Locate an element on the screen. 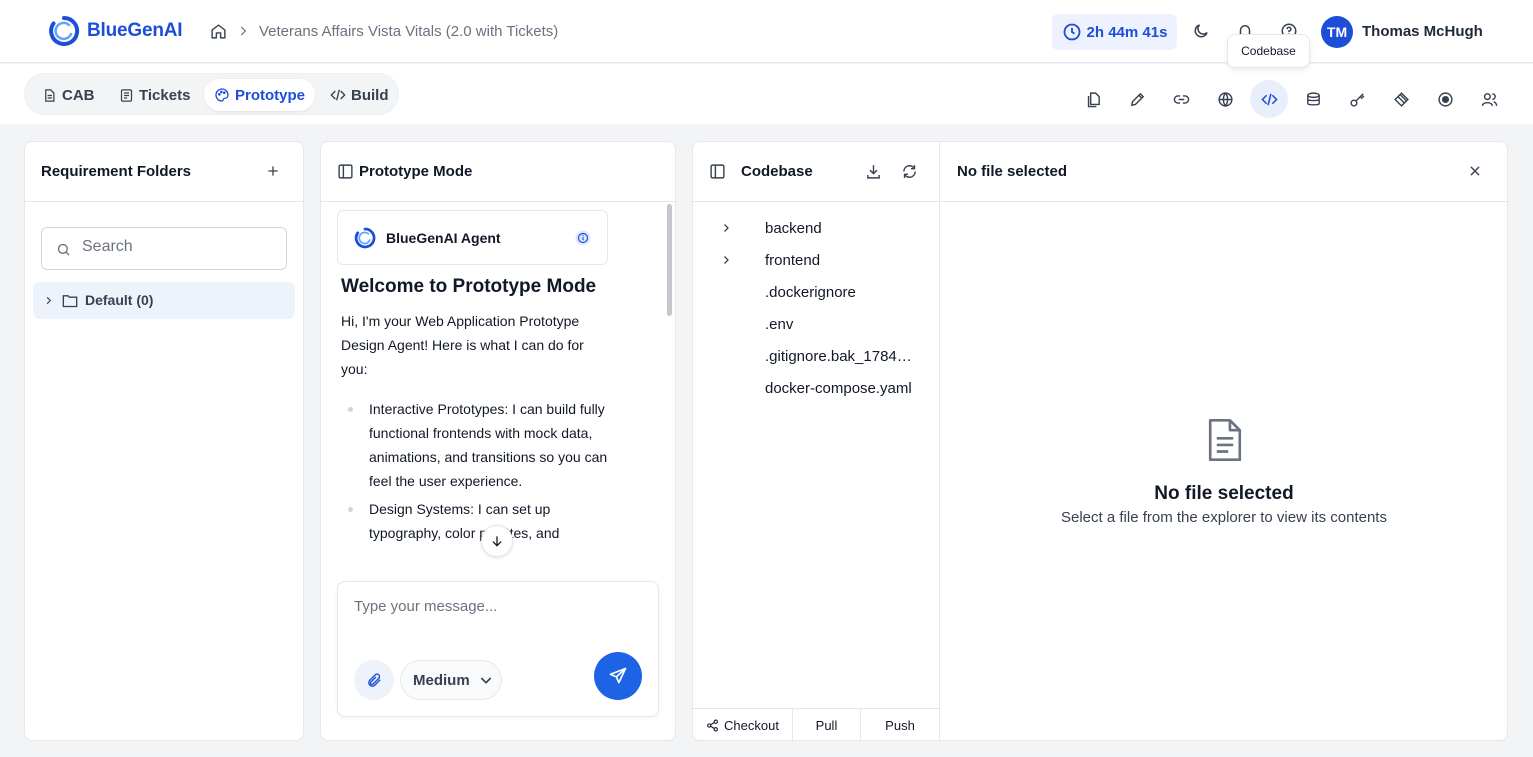 This screenshot has width=1533, height=757. palette-icon is located at coordinates (222, 95).